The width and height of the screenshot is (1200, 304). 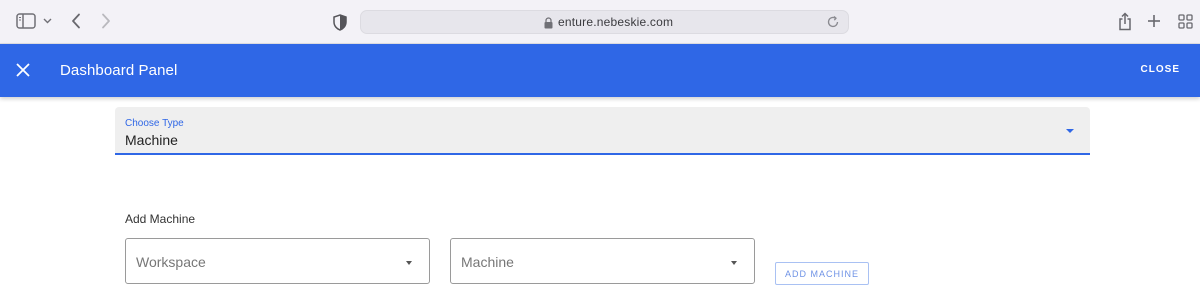 I want to click on choose-type-select: Choose Type Machine, so click(x=602, y=131).